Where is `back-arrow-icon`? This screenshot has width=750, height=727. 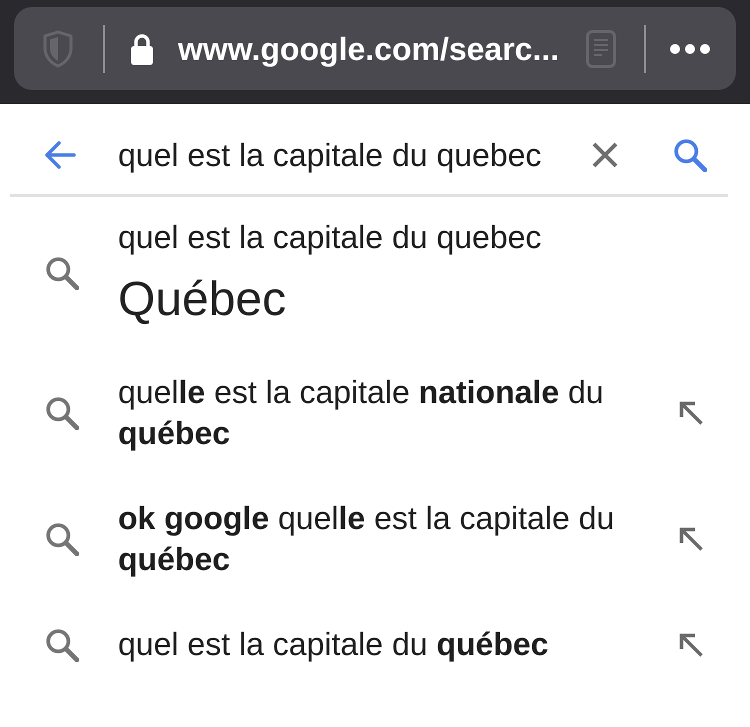 back-arrow-icon is located at coordinates (59, 155).